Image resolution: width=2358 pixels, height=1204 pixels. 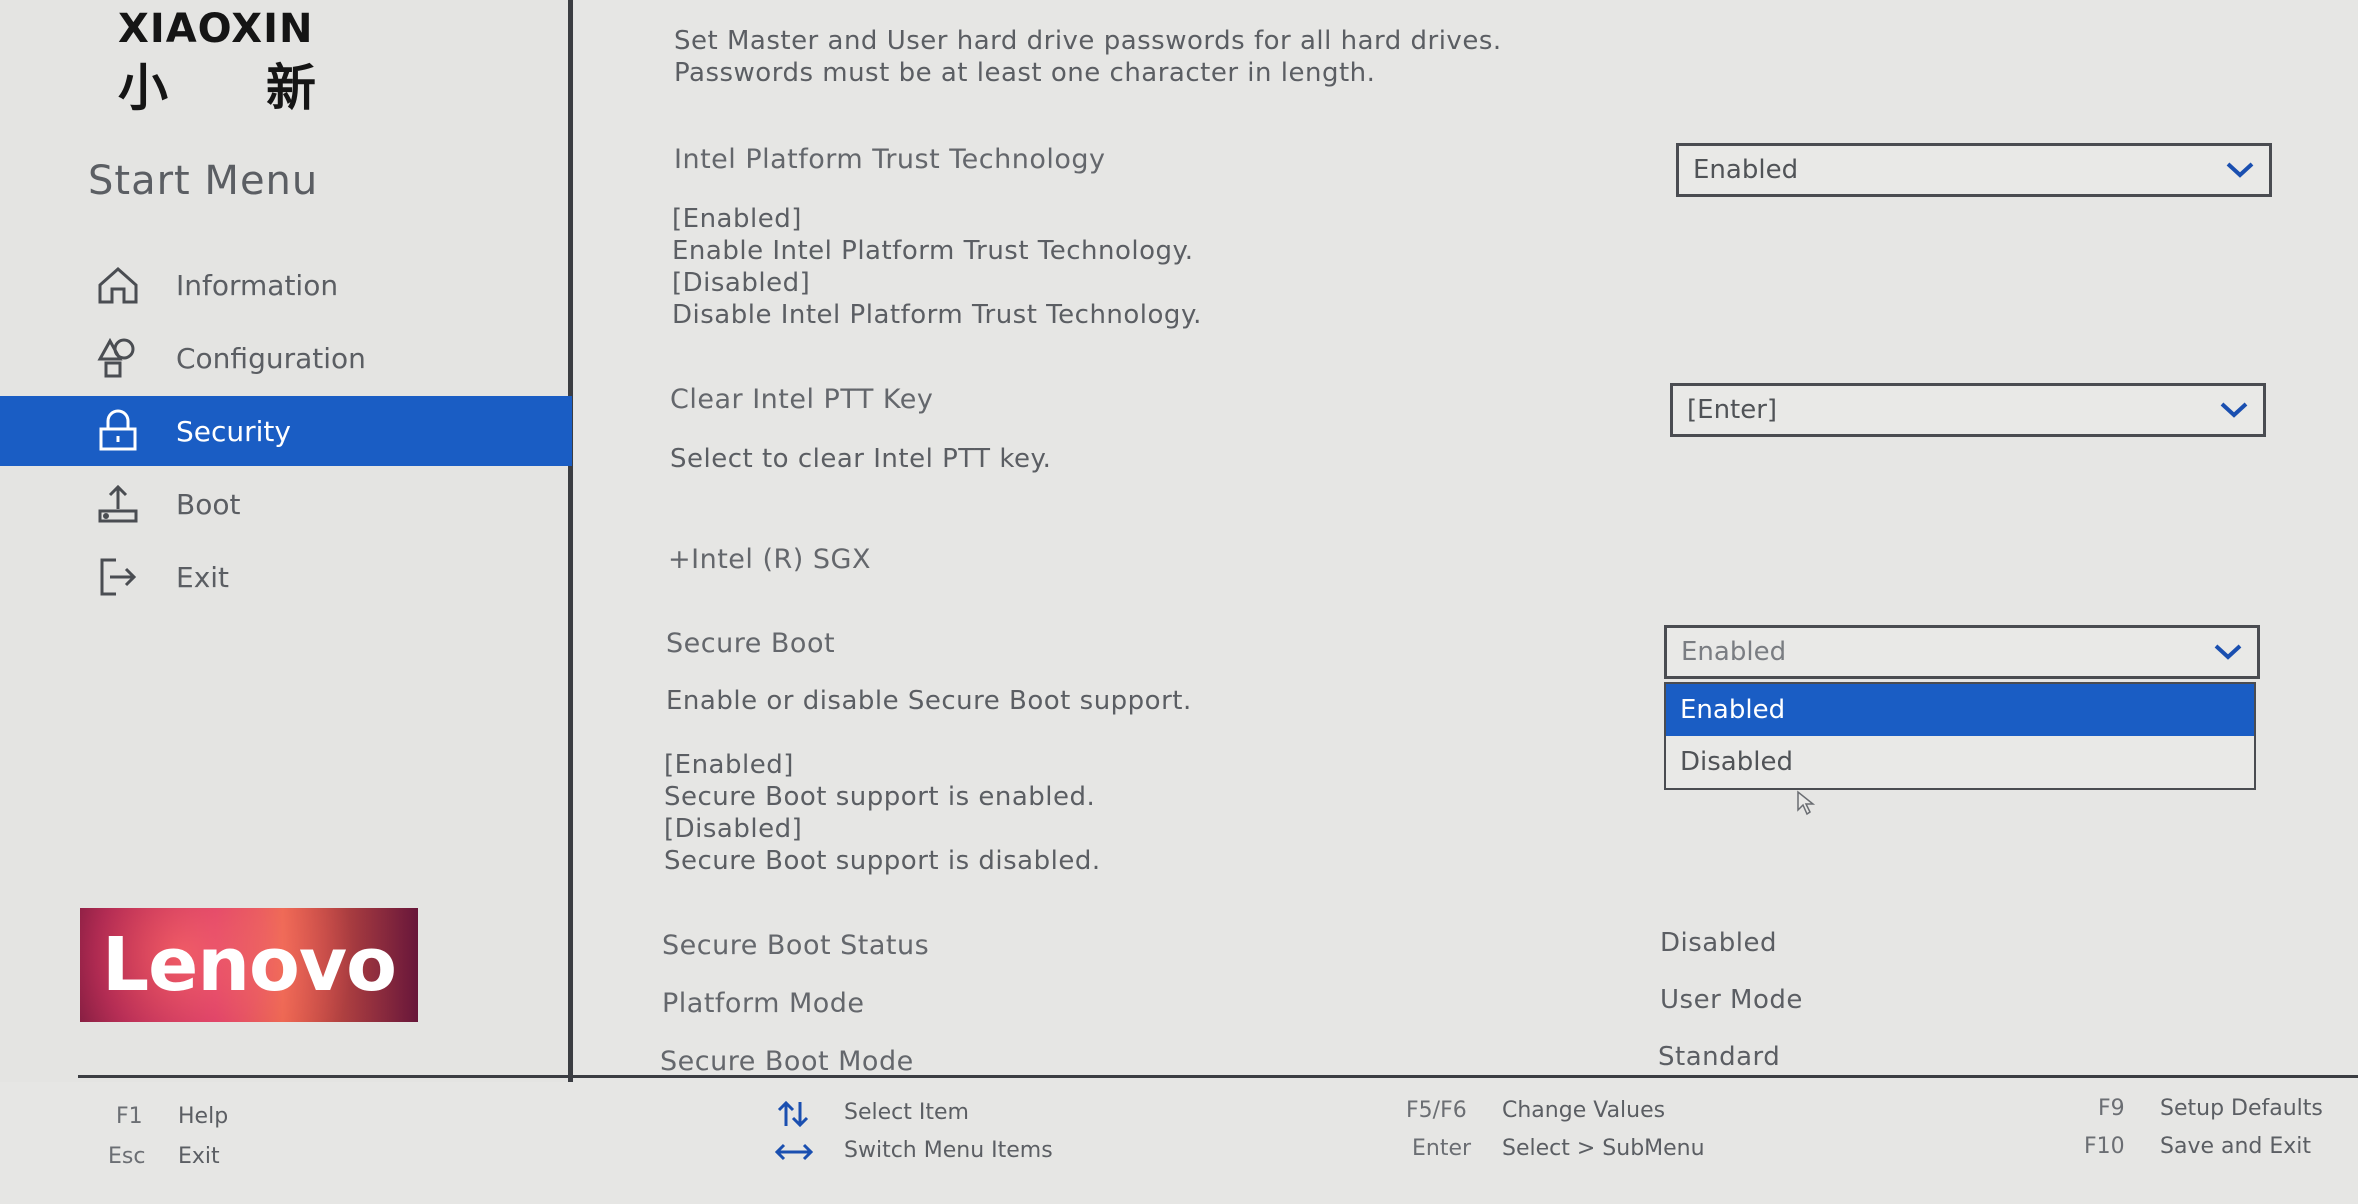 What do you see at coordinates (286, 504) in the screenshot?
I see `sidebar-item-boot: Boot` at bounding box center [286, 504].